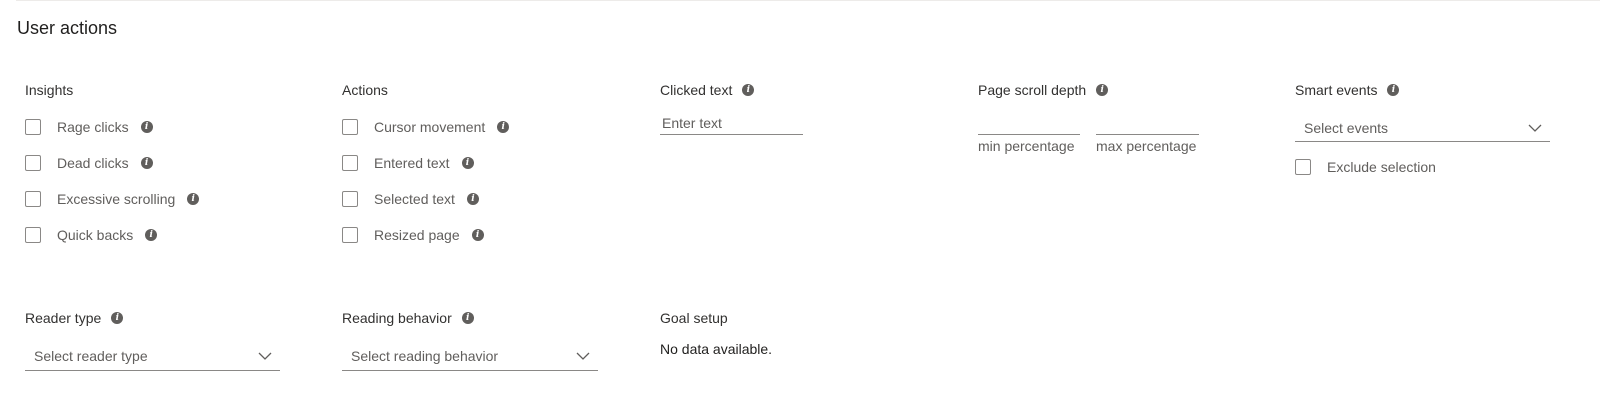 This screenshot has height=400, width=1600. What do you see at coordinates (1146, 146) in the screenshot?
I see `max-percentage-label: max percentage` at bounding box center [1146, 146].